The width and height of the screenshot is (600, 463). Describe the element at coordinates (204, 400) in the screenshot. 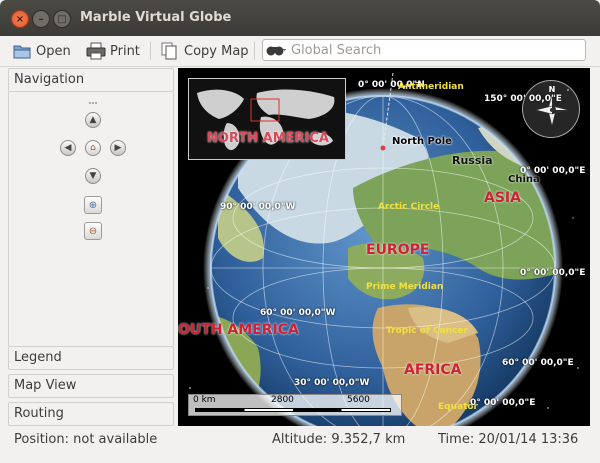

I see `scale-label-0: 0 km` at that location.